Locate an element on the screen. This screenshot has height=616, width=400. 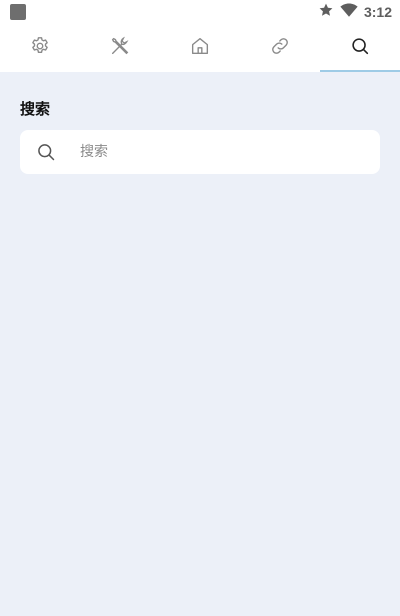
tab-settings is located at coordinates (40, 48).